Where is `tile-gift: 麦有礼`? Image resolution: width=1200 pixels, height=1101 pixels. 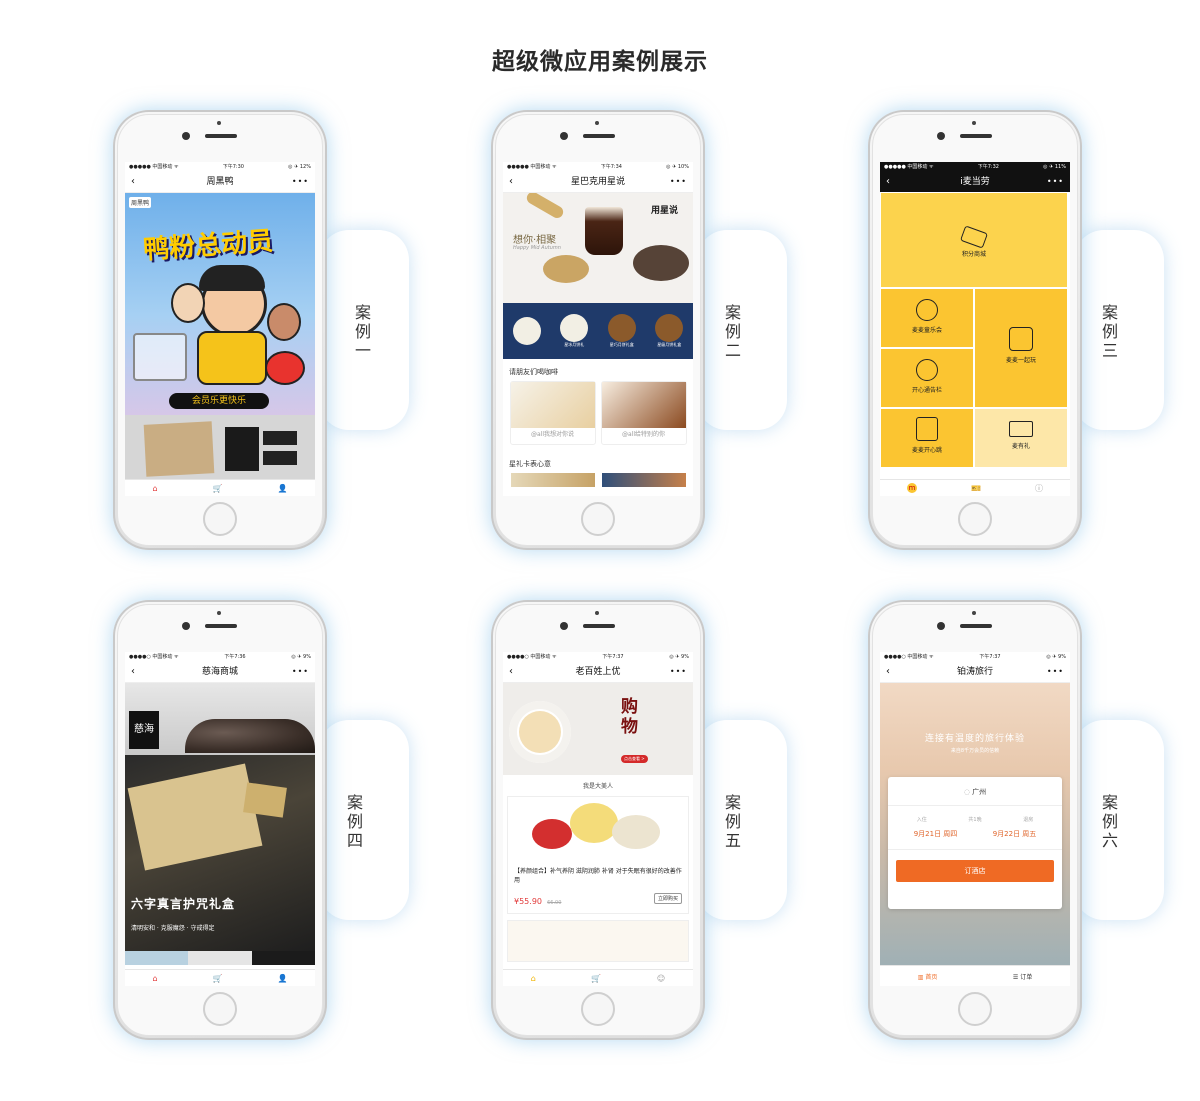
tile-gift: 麦有礼 is located at coordinates (1021, 438).